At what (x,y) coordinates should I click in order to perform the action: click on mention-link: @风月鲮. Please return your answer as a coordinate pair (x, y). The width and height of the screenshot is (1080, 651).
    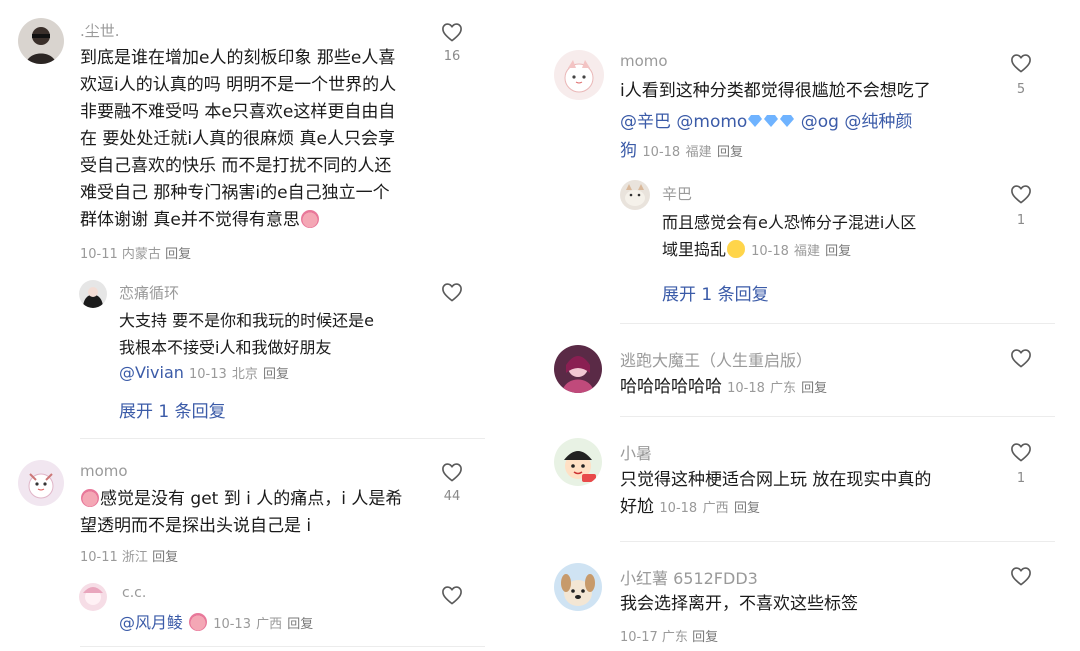
    Looking at the image, I should click on (151, 622).